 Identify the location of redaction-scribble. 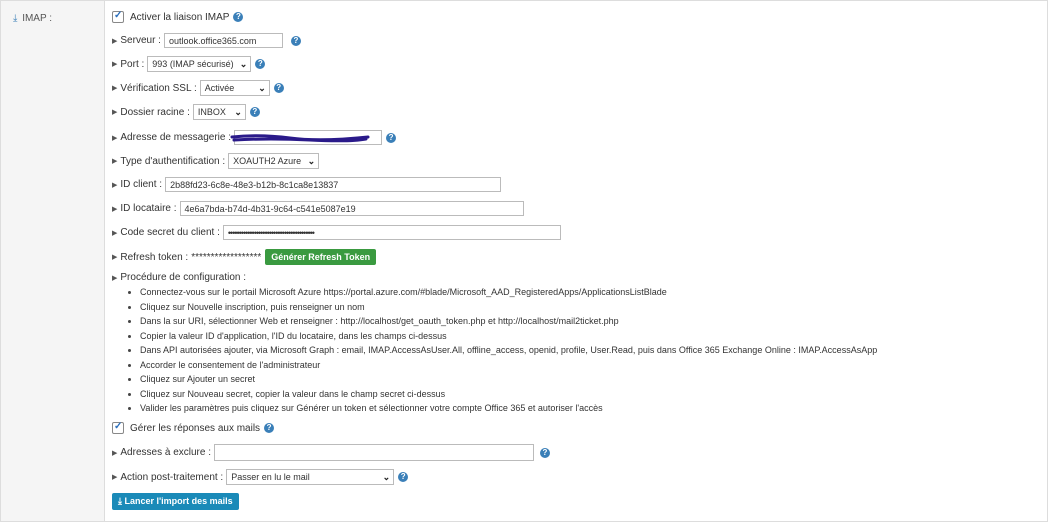
(300, 138).